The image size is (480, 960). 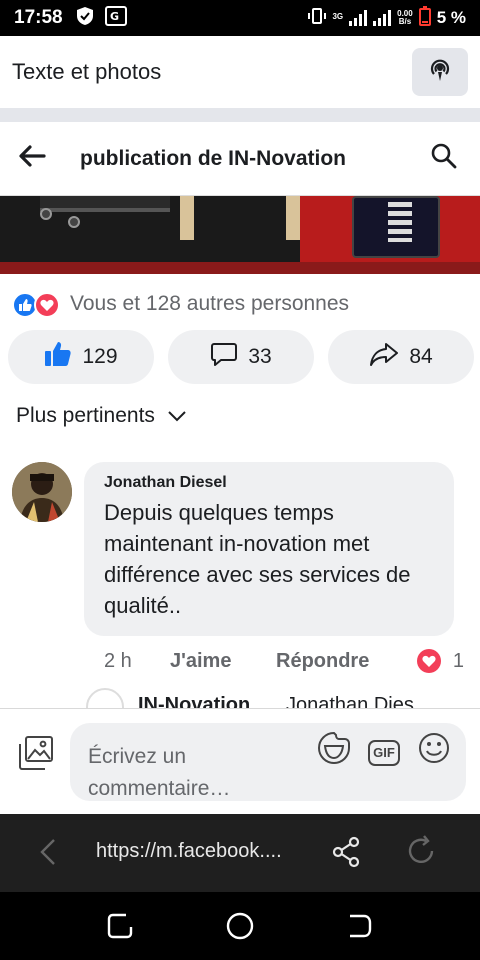 I want to click on thumbs-up-icon, so click(x=58, y=357).